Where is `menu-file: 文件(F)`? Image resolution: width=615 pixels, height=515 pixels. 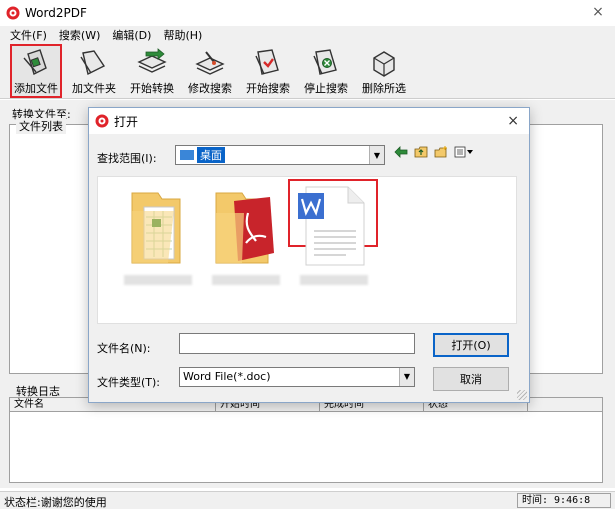
menu-file: 文件(F) is located at coordinates (28, 35).